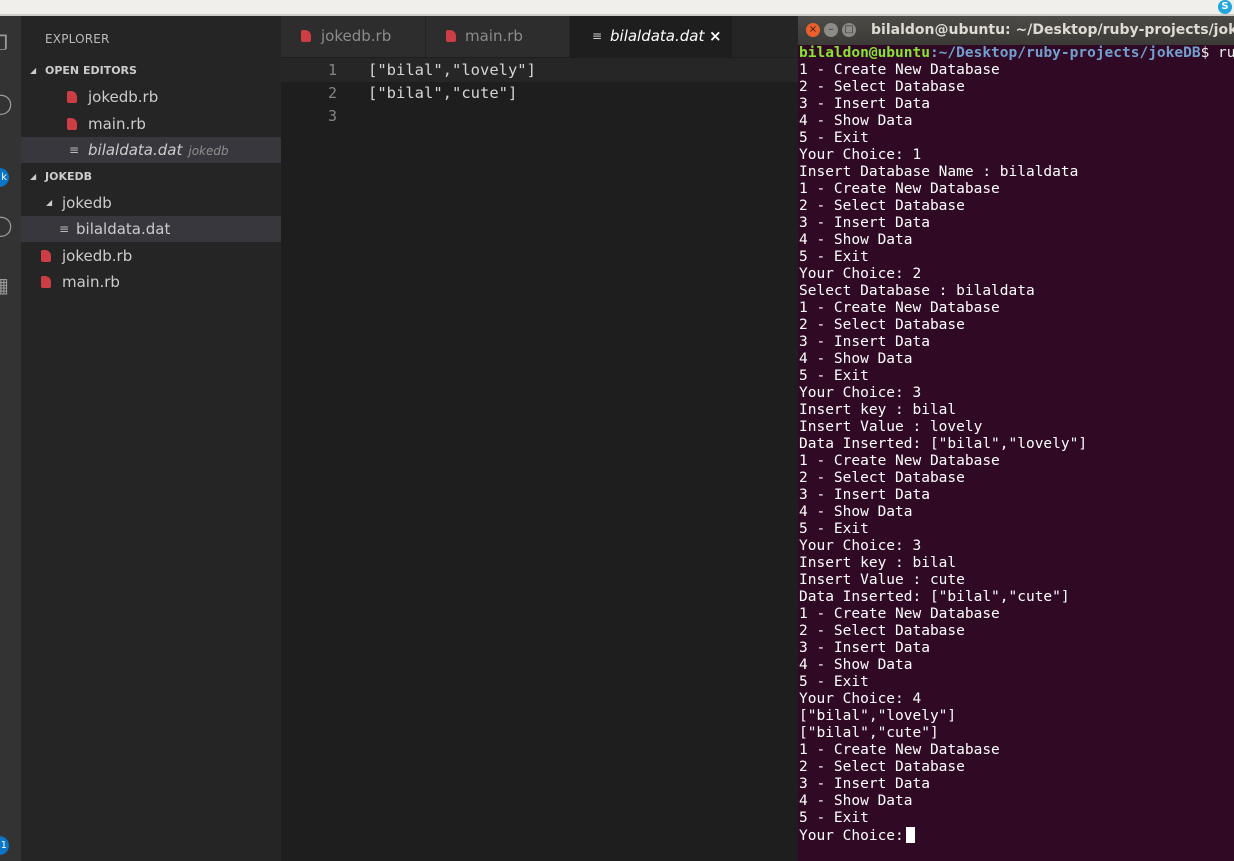 The height and width of the screenshot is (861, 1234). What do you see at coordinates (151, 282) in the screenshot?
I see `file-main-rb: main.rb` at bounding box center [151, 282].